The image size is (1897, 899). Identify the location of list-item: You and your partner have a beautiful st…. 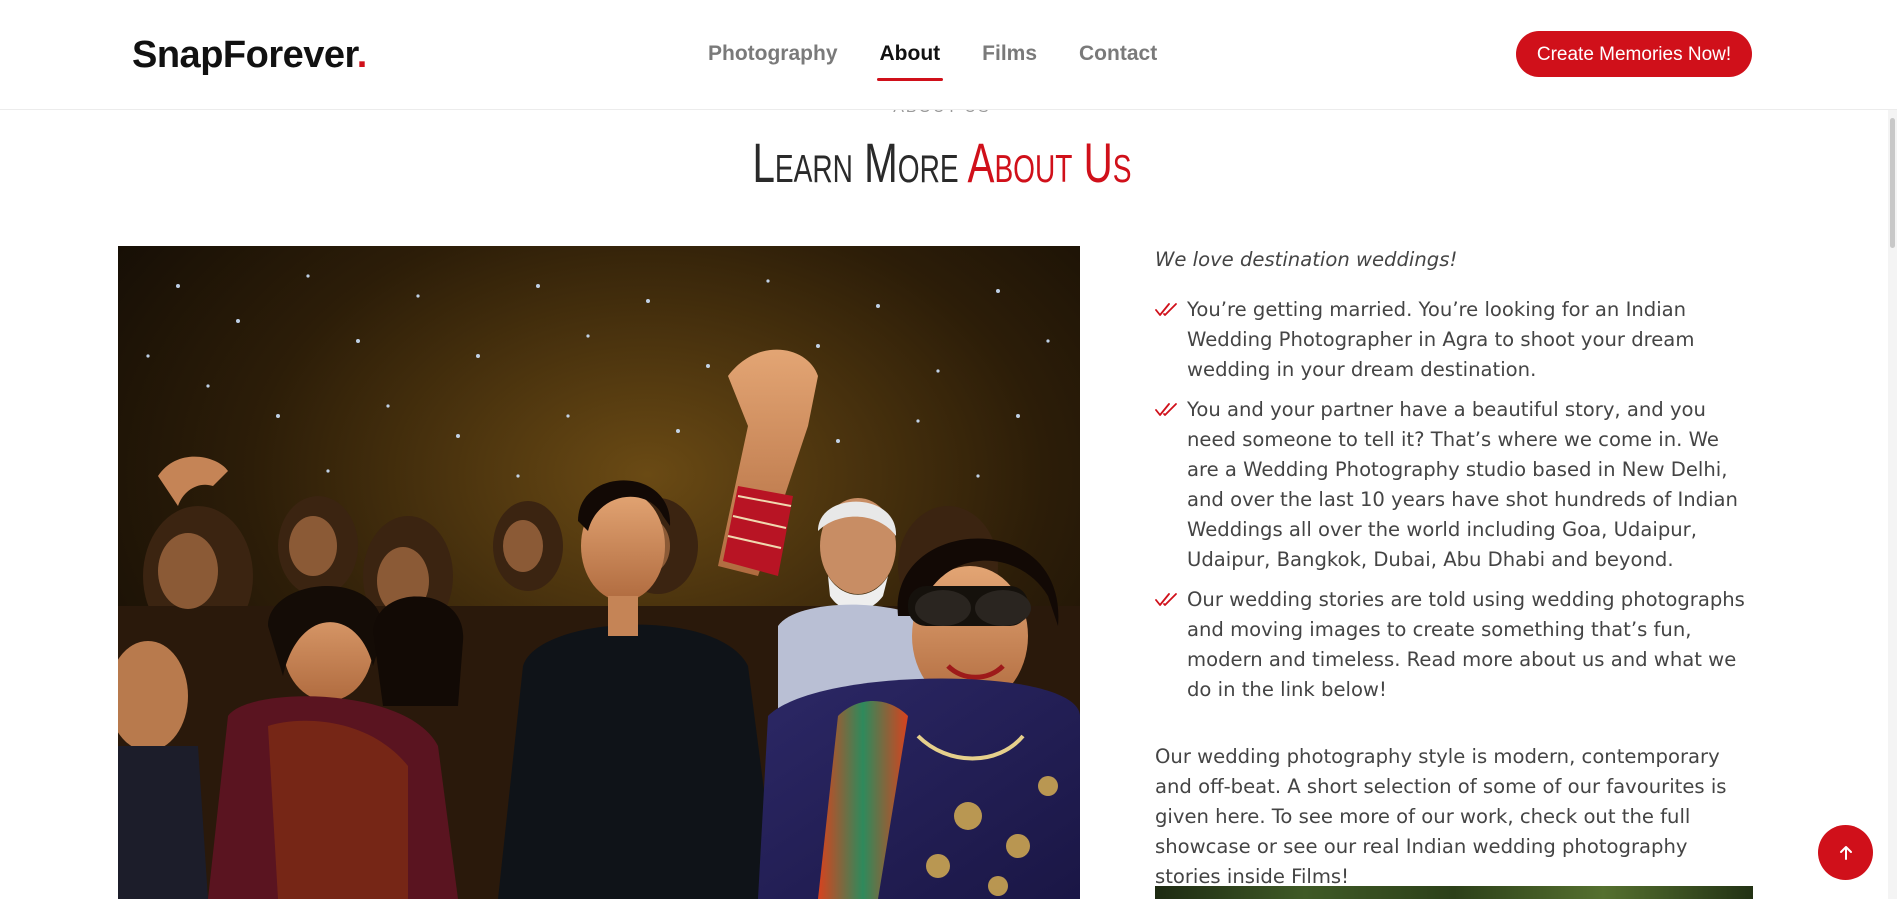
(1455, 485).